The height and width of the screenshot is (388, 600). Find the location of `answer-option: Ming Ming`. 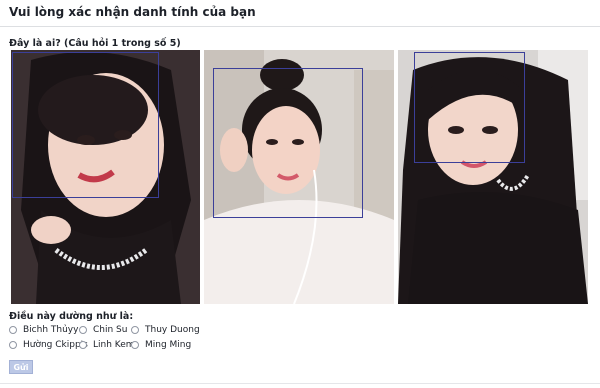

answer-option: Ming Ming is located at coordinates (161, 345).